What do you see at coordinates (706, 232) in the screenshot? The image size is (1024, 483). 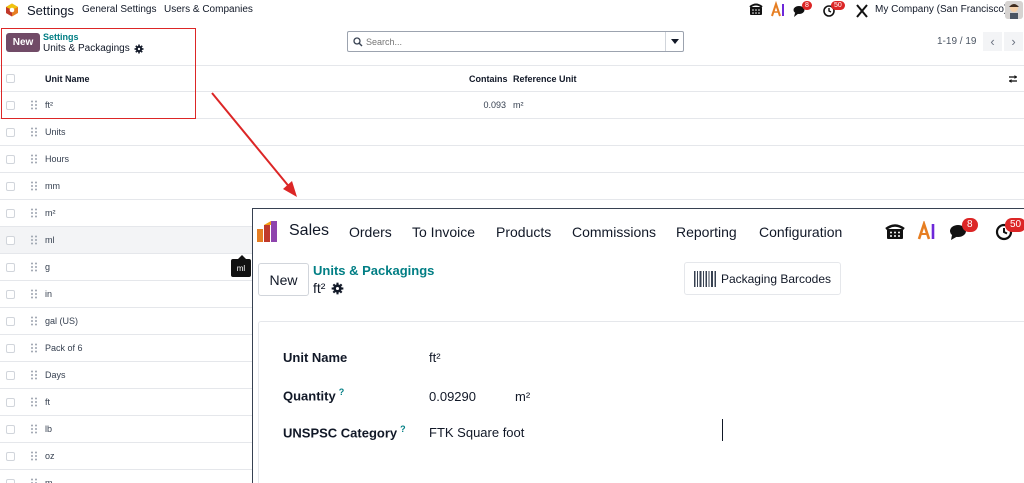 I see `inset-nav-reporting: Reporting` at bounding box center [706, 232].